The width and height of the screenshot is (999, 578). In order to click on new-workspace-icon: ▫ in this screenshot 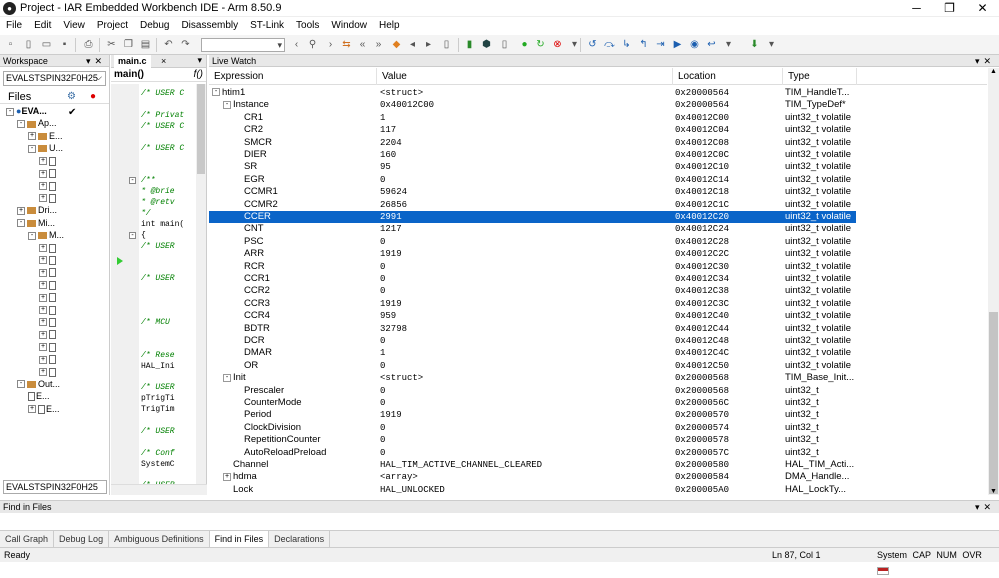, I will do `click(10, 44)`.